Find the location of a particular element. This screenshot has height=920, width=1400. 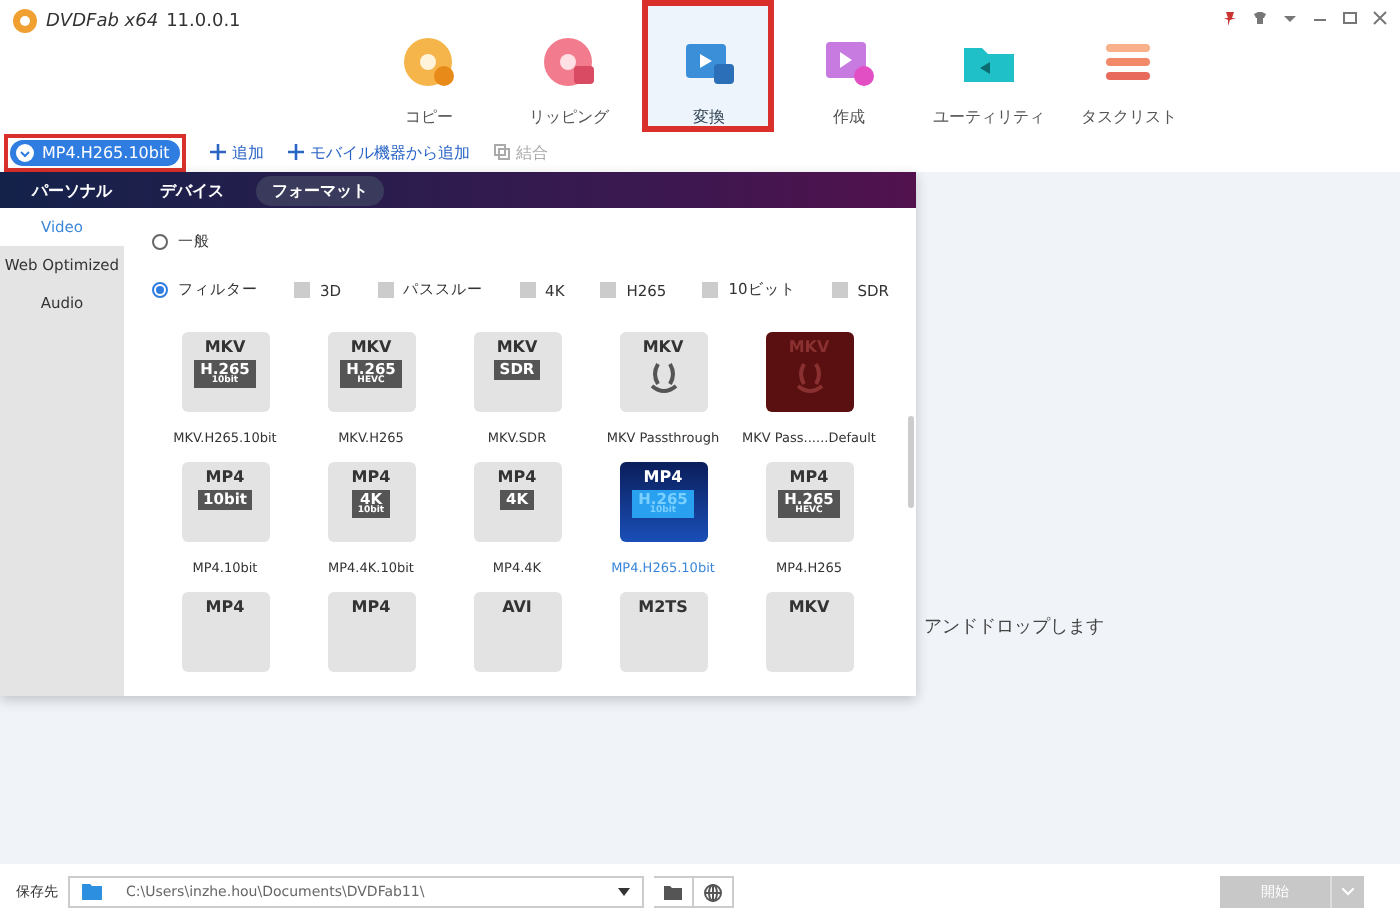

nav-tab: タスクリスト is located at coordinates (1128, 66).